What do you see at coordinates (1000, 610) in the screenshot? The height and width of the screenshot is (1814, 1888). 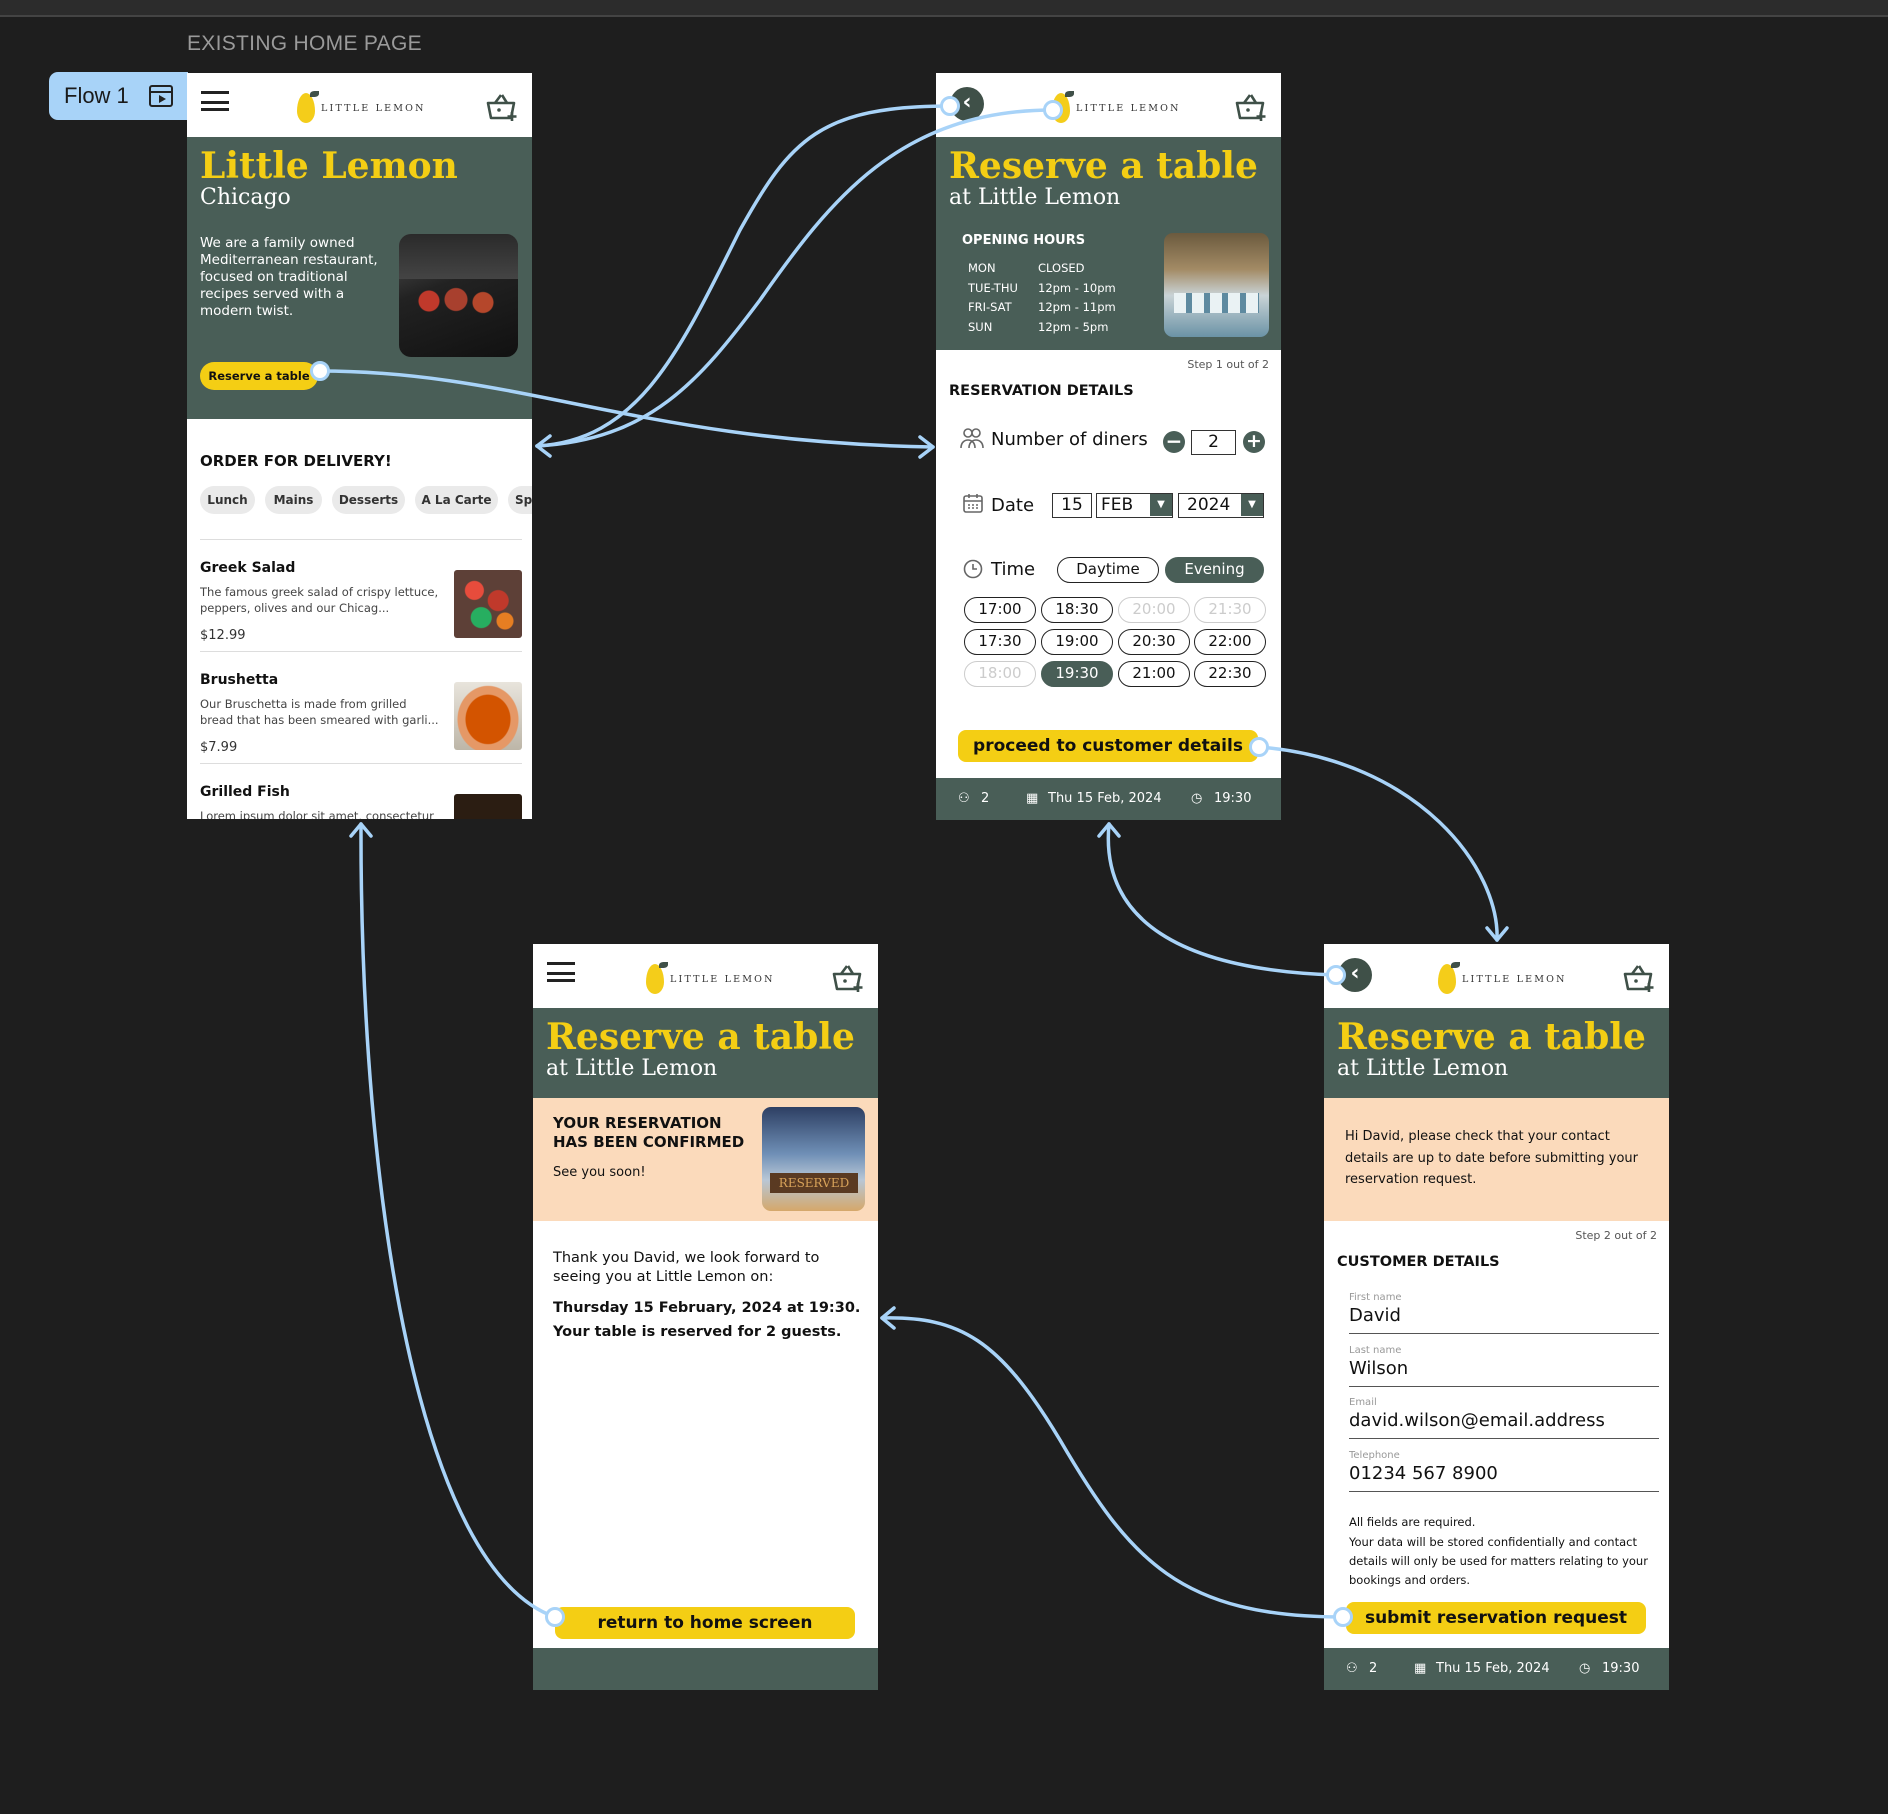 I see `time-slot: 17:00` at bounding box center [1000, 610].